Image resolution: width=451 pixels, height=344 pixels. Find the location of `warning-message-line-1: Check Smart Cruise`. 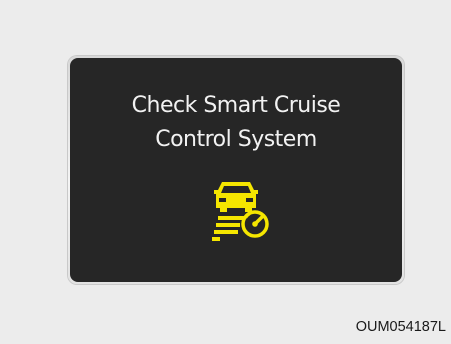

warning-message-line-1: Check Smart Cruise is located at coordinates (236, 105).